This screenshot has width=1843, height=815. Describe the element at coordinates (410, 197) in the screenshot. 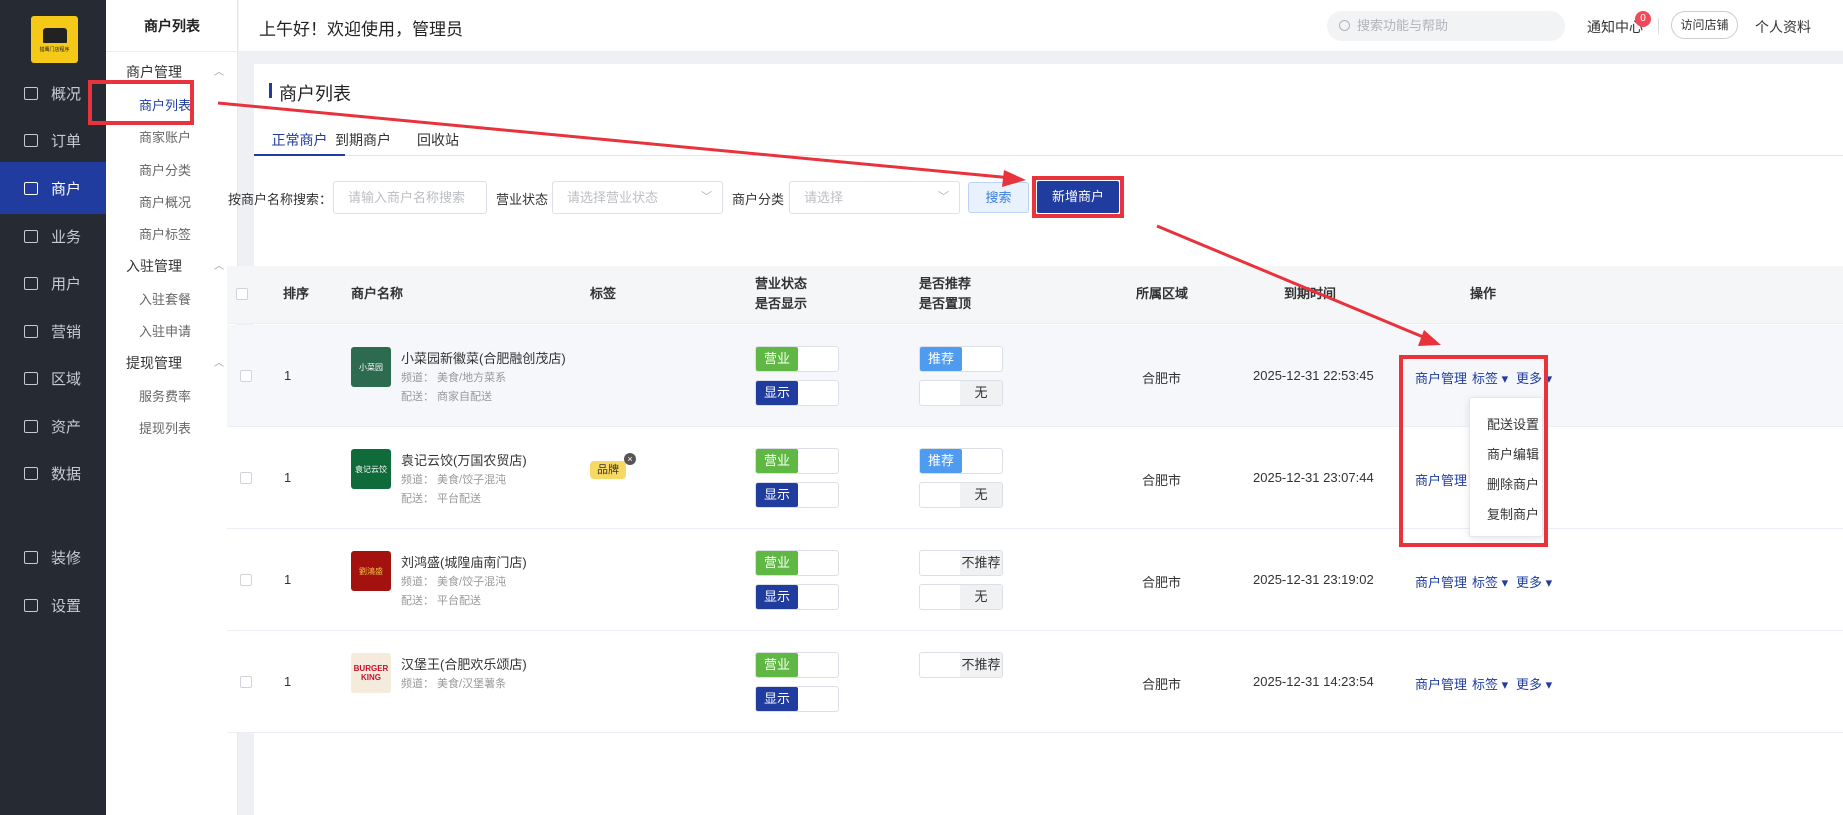

I see `merchant-name-input: 请输入商户名称搜索` at that location.